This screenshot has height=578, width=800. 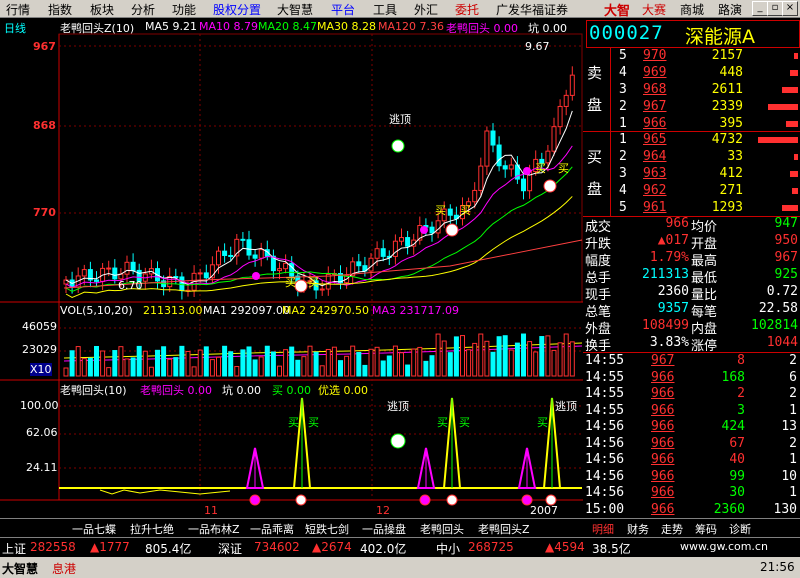 What do you see at coordinates (654, 190) in the screenshot?
I see `buy-price: 962` at bounding box center [654, 190].